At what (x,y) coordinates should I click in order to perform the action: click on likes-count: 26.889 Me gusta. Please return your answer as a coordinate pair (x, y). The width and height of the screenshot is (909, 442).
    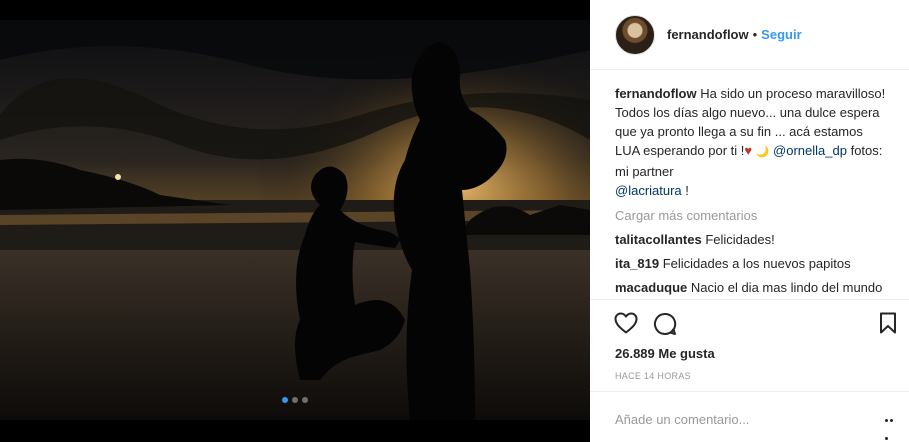
    Looking at the image, I should click on (665, 353).